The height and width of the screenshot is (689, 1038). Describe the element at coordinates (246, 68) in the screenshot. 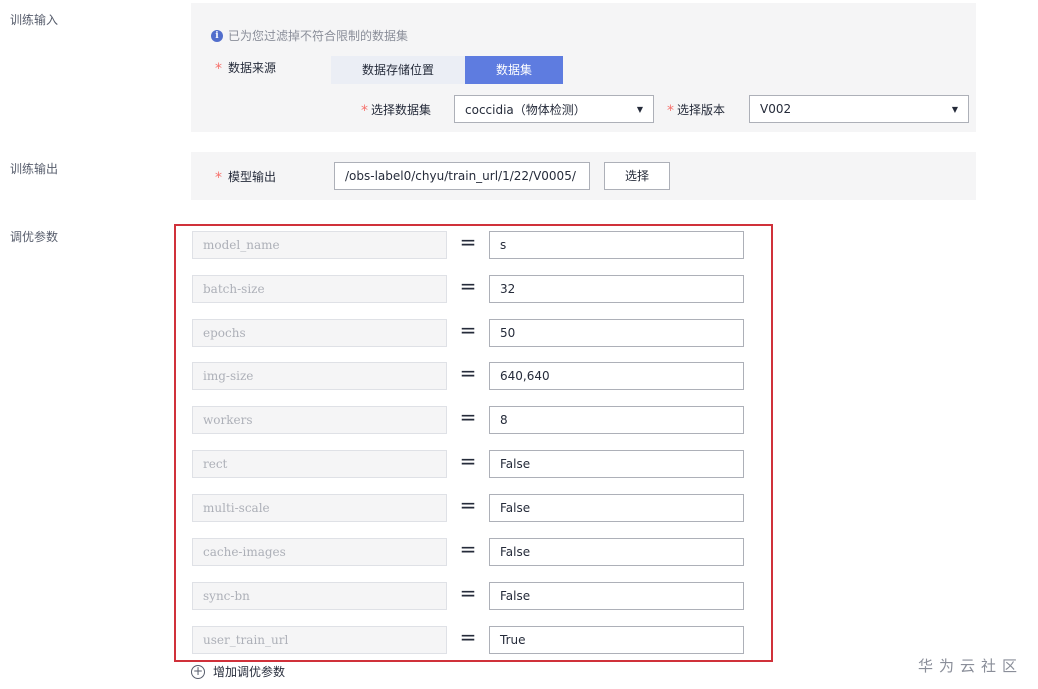

I see `data-source-label: * 数据来源` at that location.